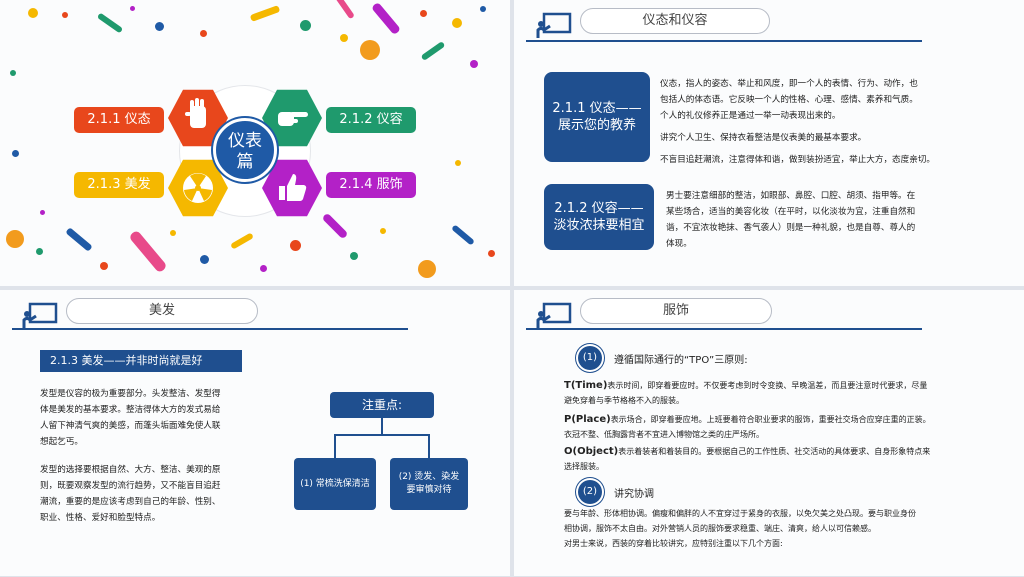 This screenshot has width=1024, height=577. I want to click on tpo-time-text2: 避免穿着与季节格格不入的服装。, so click(624, 400).